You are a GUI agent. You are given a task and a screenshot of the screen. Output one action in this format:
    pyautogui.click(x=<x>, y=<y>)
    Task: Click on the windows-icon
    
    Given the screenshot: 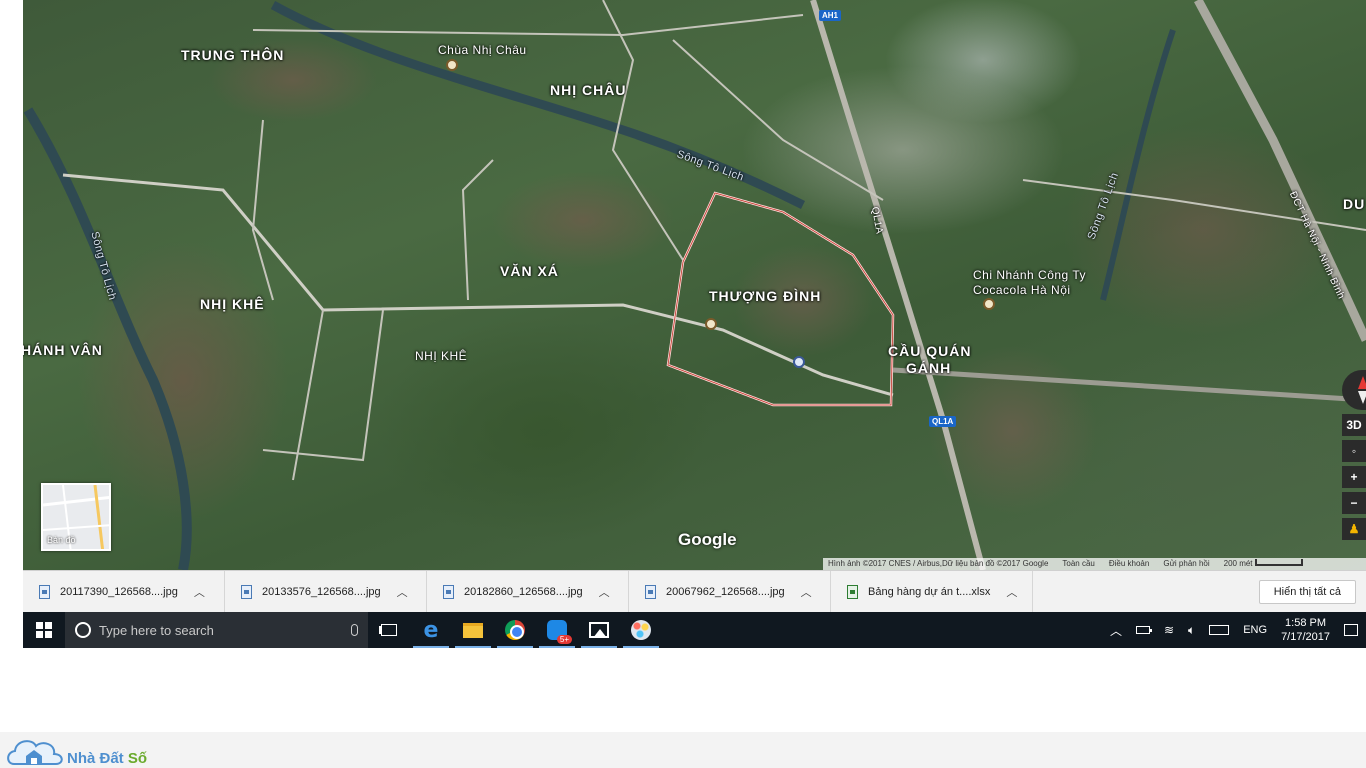 What is the action you would take?
    pyautogui.click(x=44, y=630)
    